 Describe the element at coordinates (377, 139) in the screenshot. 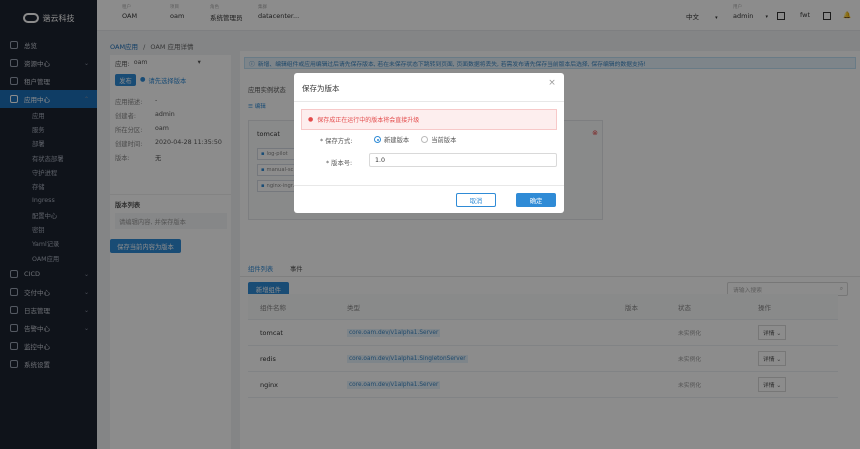

I see `radio-new-version-dot` at that location.